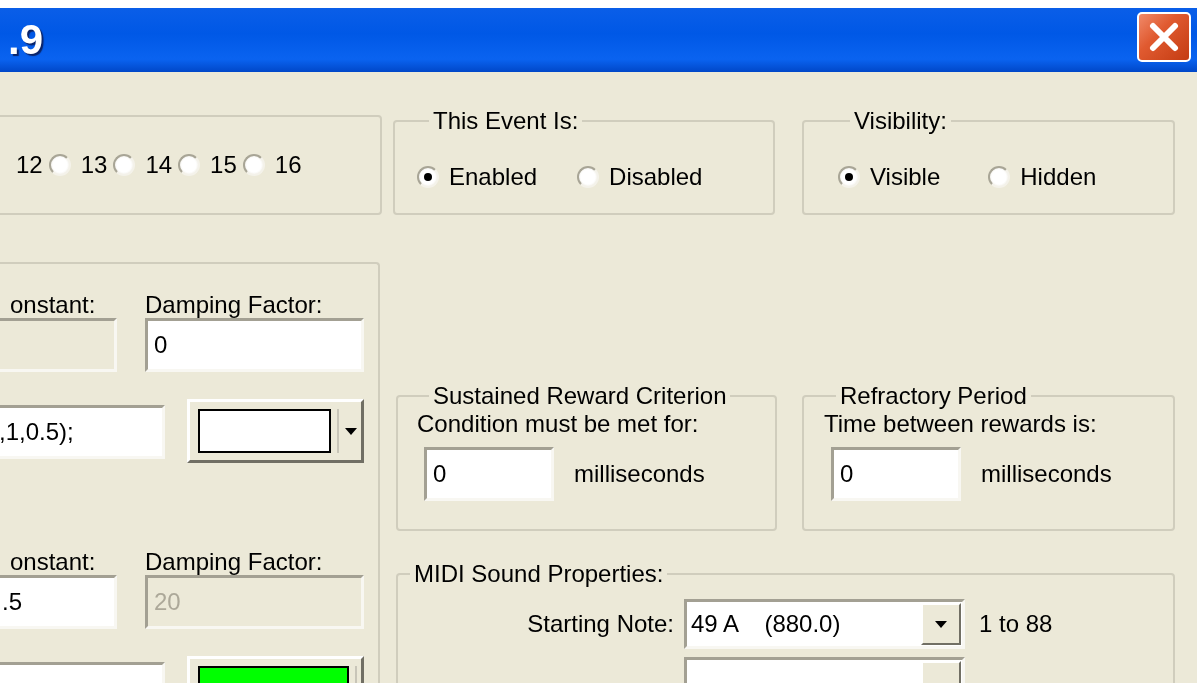 The height and width of the screenshot is (683, 1197). What do you see at coordinates (933, 396) in the screenshot?
I see `group-title: Refractory Period` at bounding box center [933, 396].